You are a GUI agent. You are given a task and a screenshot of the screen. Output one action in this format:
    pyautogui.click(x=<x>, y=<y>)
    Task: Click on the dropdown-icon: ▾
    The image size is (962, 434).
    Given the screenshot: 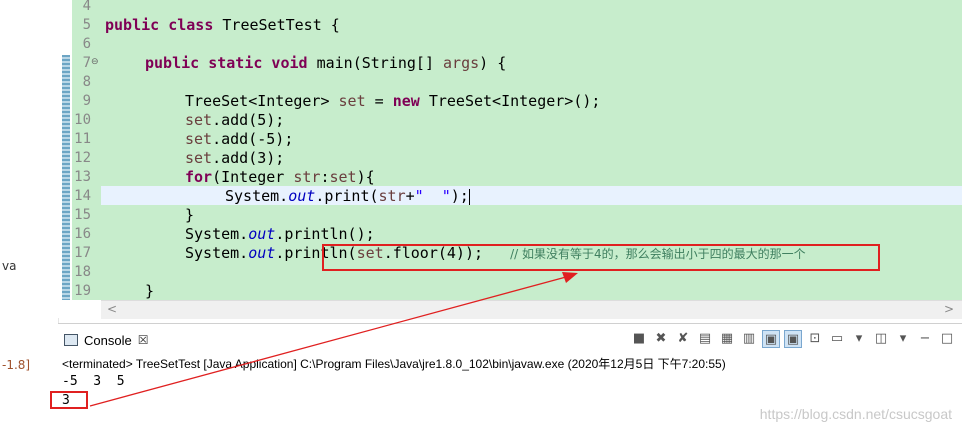 What is the action you would take?
    pyautogui.click(x=859, y=339)
    